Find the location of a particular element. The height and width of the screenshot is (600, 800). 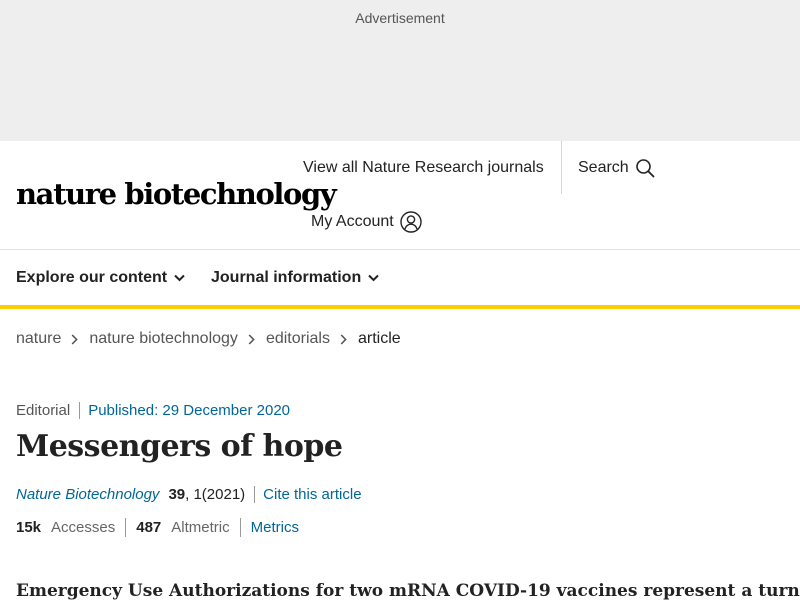

article-metrics: 15k Accesses 487 Altmetric Metrics is located at coordinates (157, 527).